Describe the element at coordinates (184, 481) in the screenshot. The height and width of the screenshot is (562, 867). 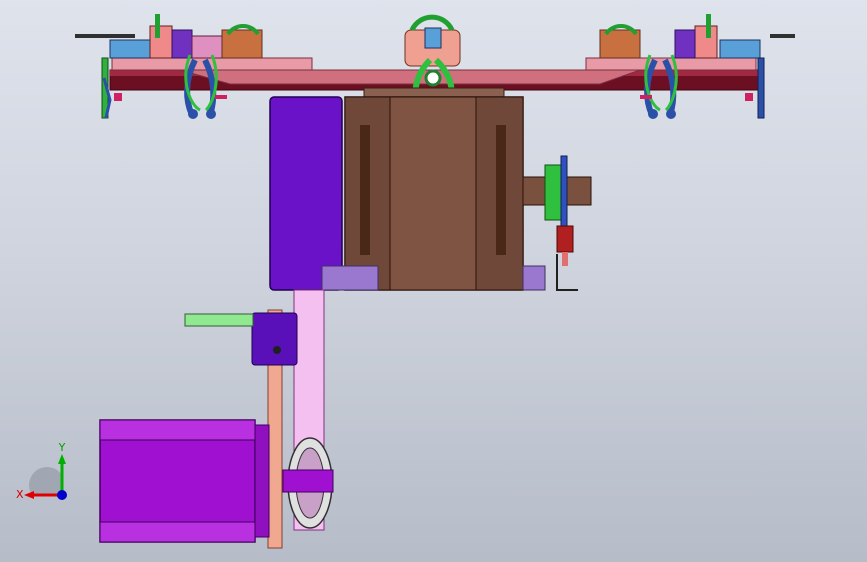
I see `servo-motor` at that location.